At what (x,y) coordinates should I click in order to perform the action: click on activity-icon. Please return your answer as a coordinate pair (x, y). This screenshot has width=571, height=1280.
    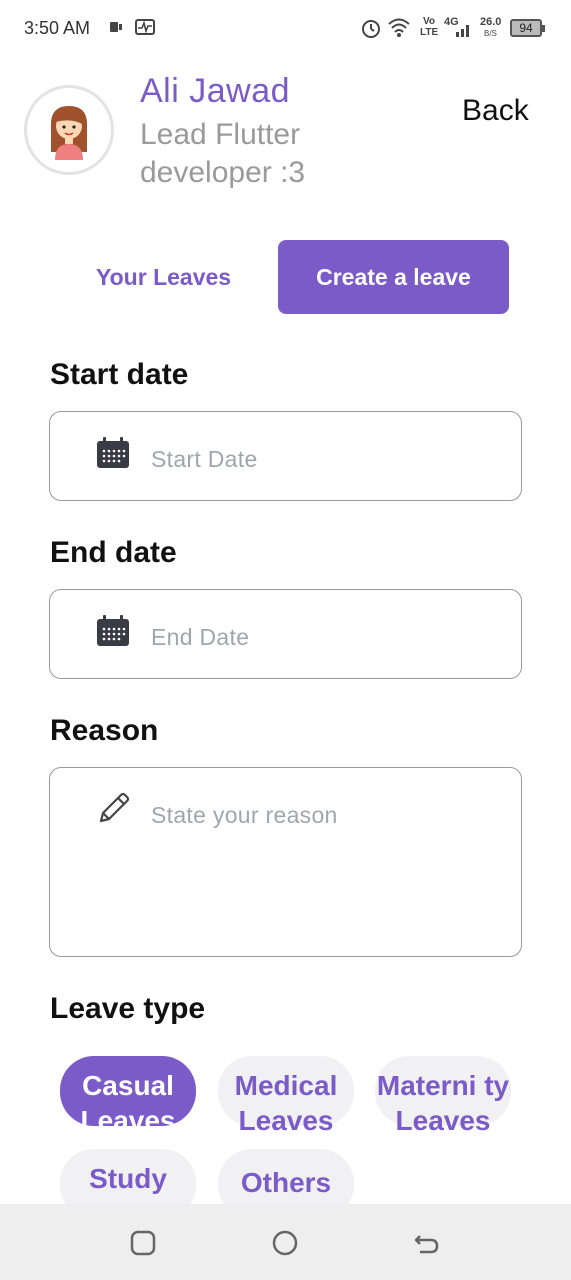
    Looking at the image, I should click on (145, 29).